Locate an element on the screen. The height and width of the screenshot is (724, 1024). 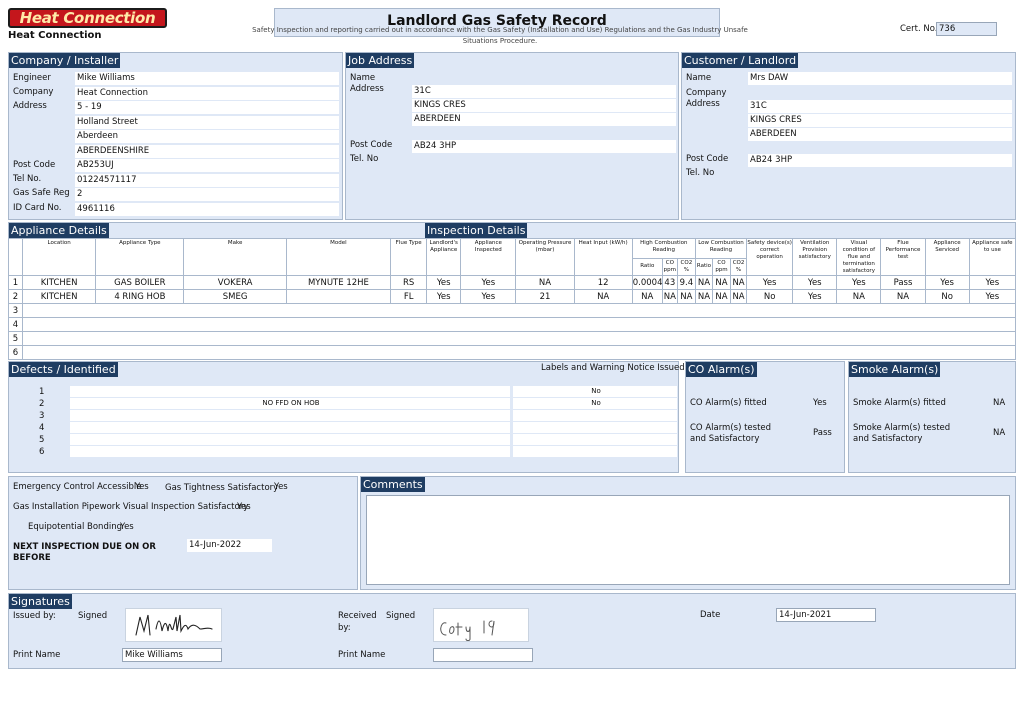
postcode-field: AB253UJ is located at coordinates (207, 165).